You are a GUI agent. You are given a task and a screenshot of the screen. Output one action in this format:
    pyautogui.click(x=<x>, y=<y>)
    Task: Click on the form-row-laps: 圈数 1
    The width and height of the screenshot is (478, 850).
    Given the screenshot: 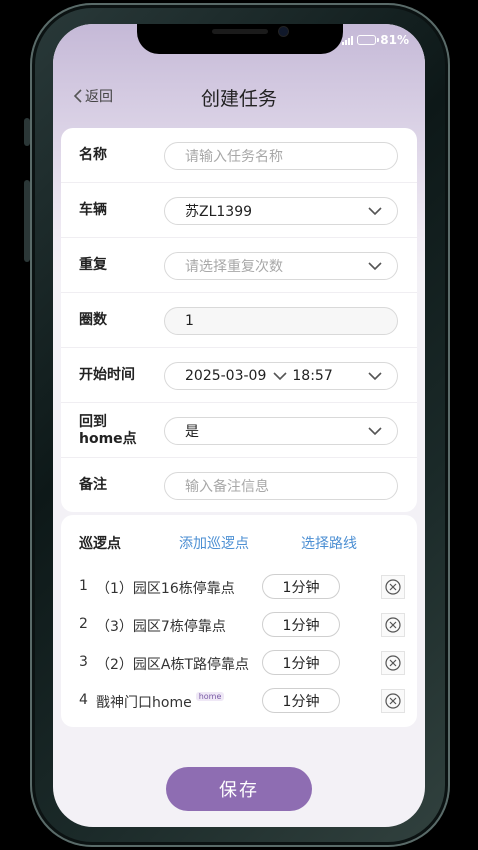 What is the action you would take?
    pyautogui.click(x=239, y=320)
    